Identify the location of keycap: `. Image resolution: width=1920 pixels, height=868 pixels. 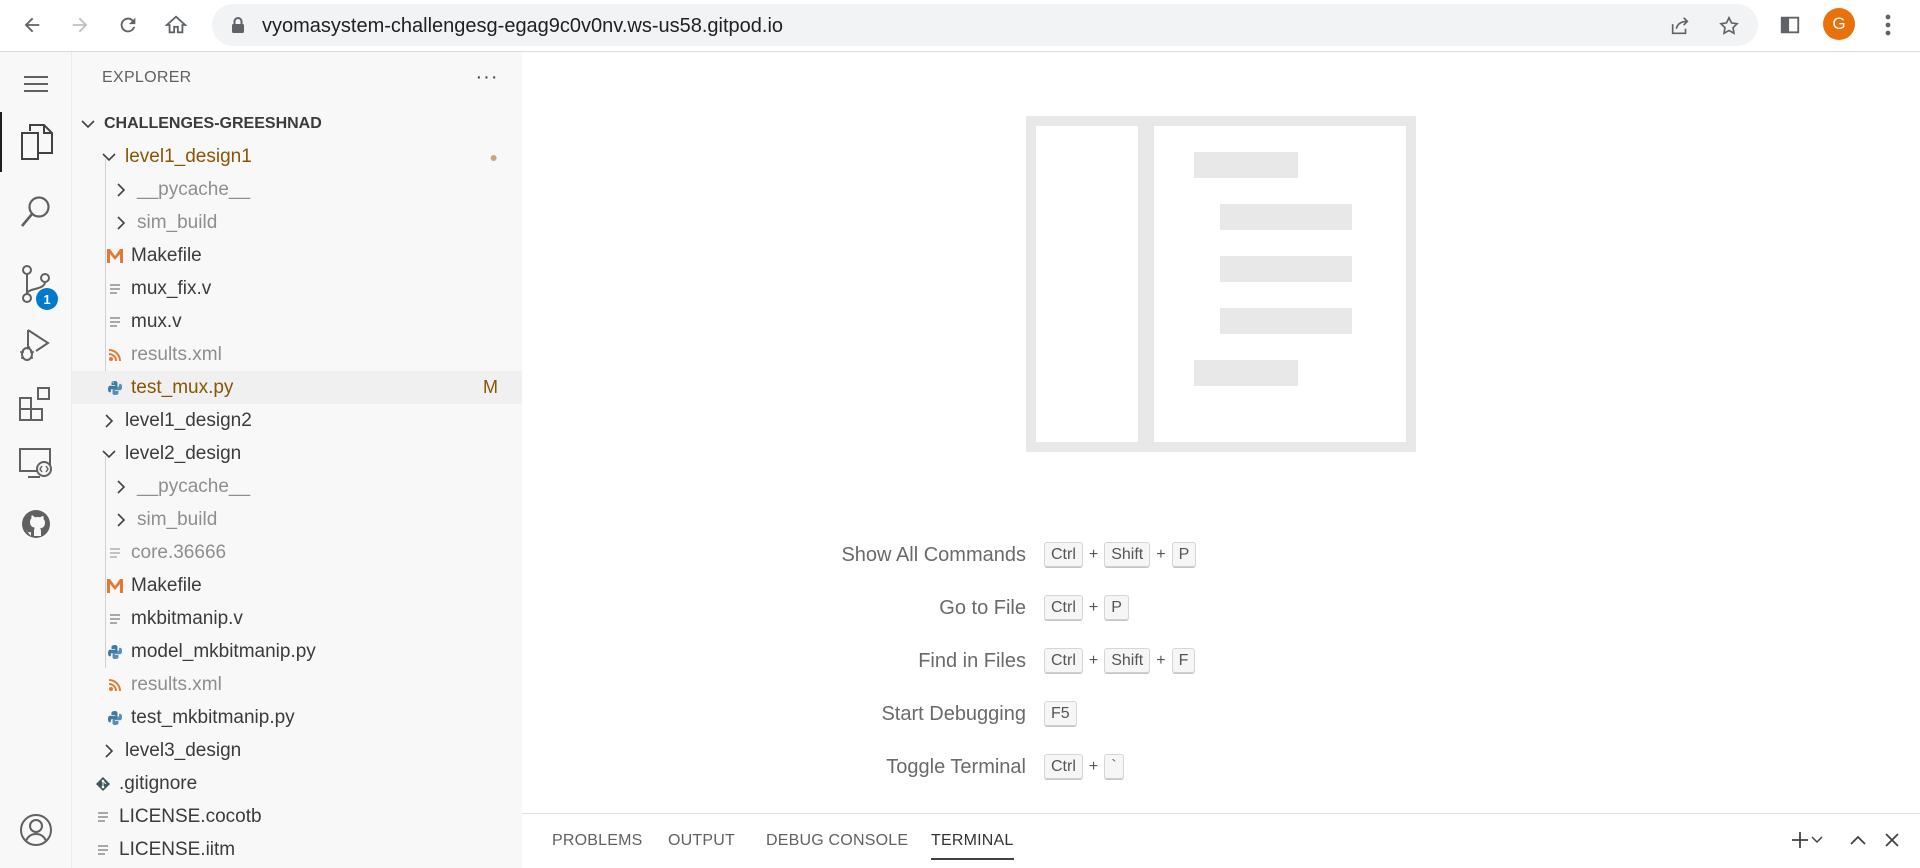
(1114, 767).